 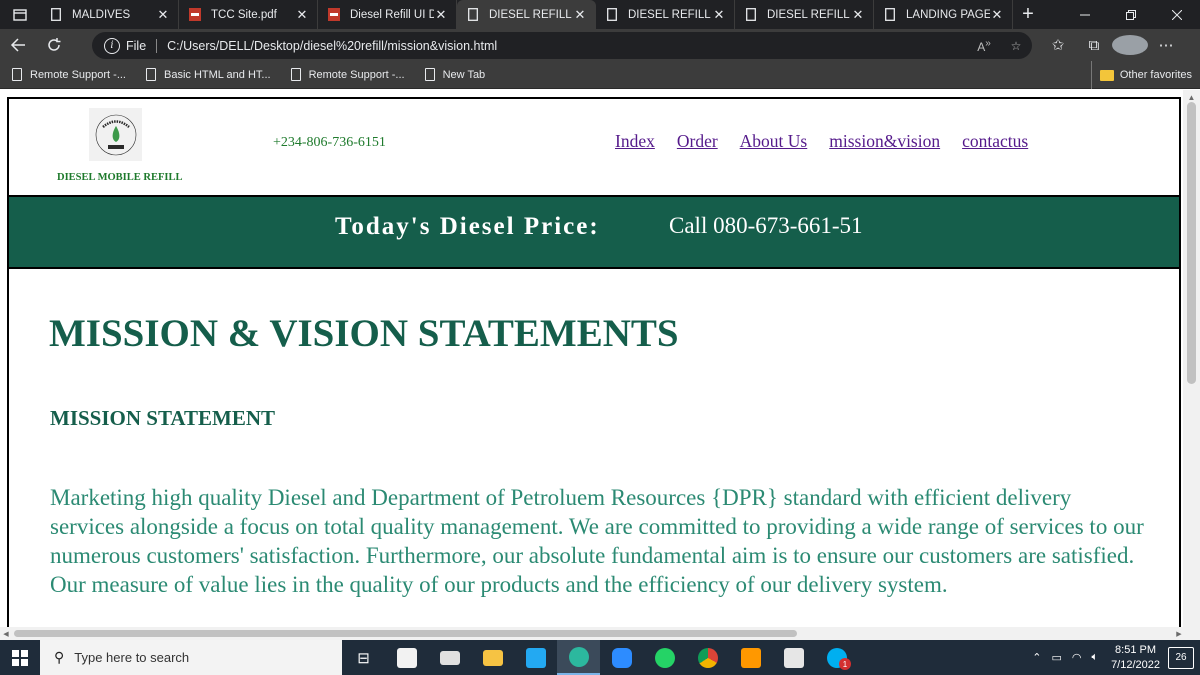 I want to click on tab-title: DIESEL REFILL, so click(x=669, y=14).